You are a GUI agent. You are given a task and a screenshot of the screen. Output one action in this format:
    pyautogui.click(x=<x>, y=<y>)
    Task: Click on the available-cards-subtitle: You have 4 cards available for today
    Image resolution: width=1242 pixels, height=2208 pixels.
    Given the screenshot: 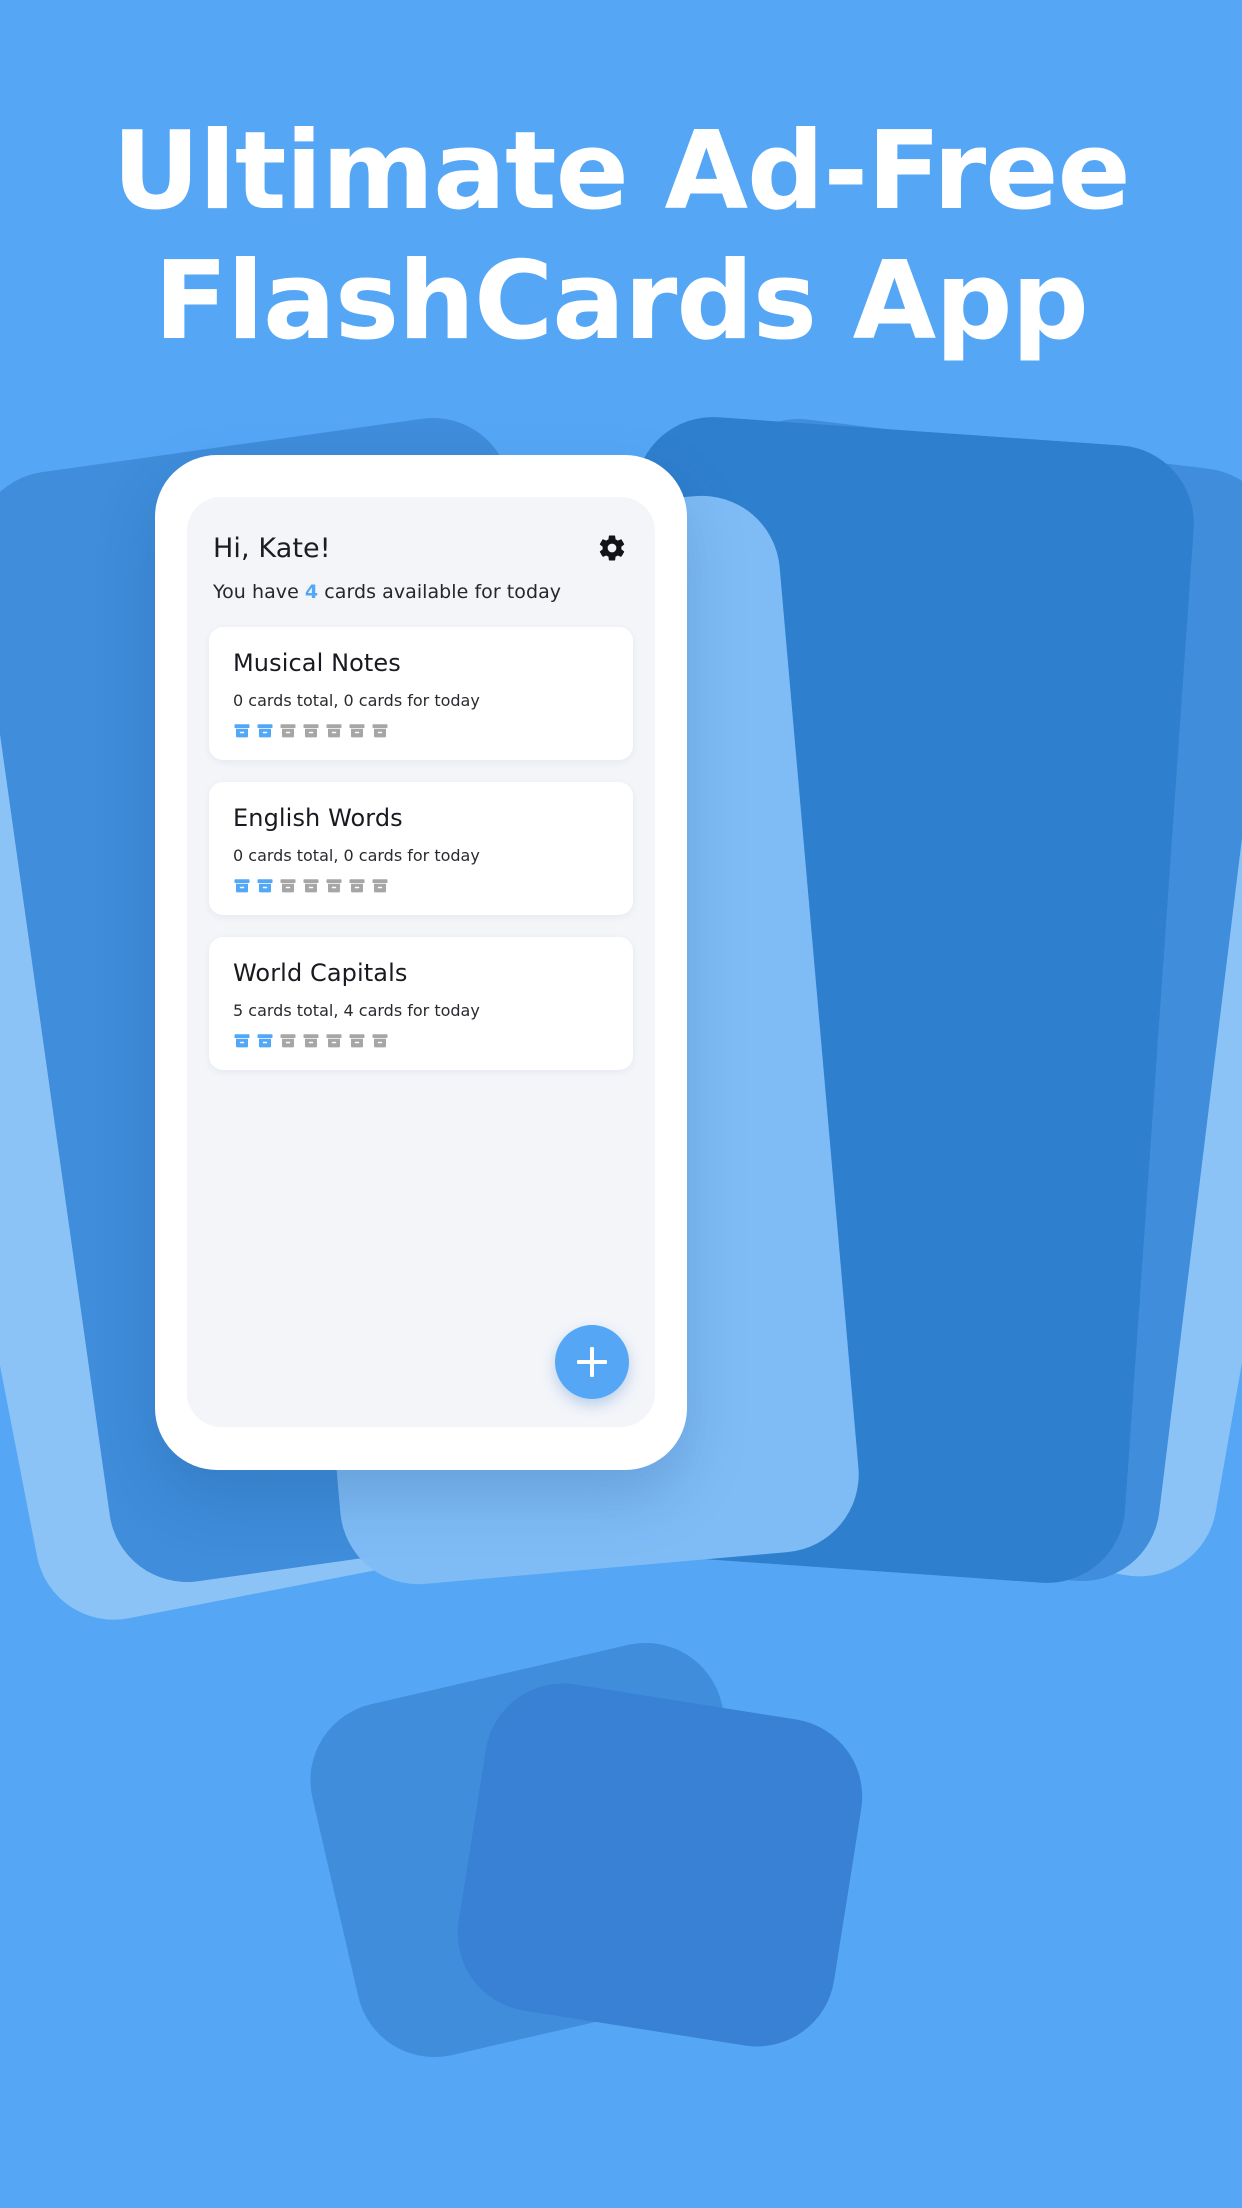 What is the action you would take?
    pyautogui.click(x=421, y=592)
    